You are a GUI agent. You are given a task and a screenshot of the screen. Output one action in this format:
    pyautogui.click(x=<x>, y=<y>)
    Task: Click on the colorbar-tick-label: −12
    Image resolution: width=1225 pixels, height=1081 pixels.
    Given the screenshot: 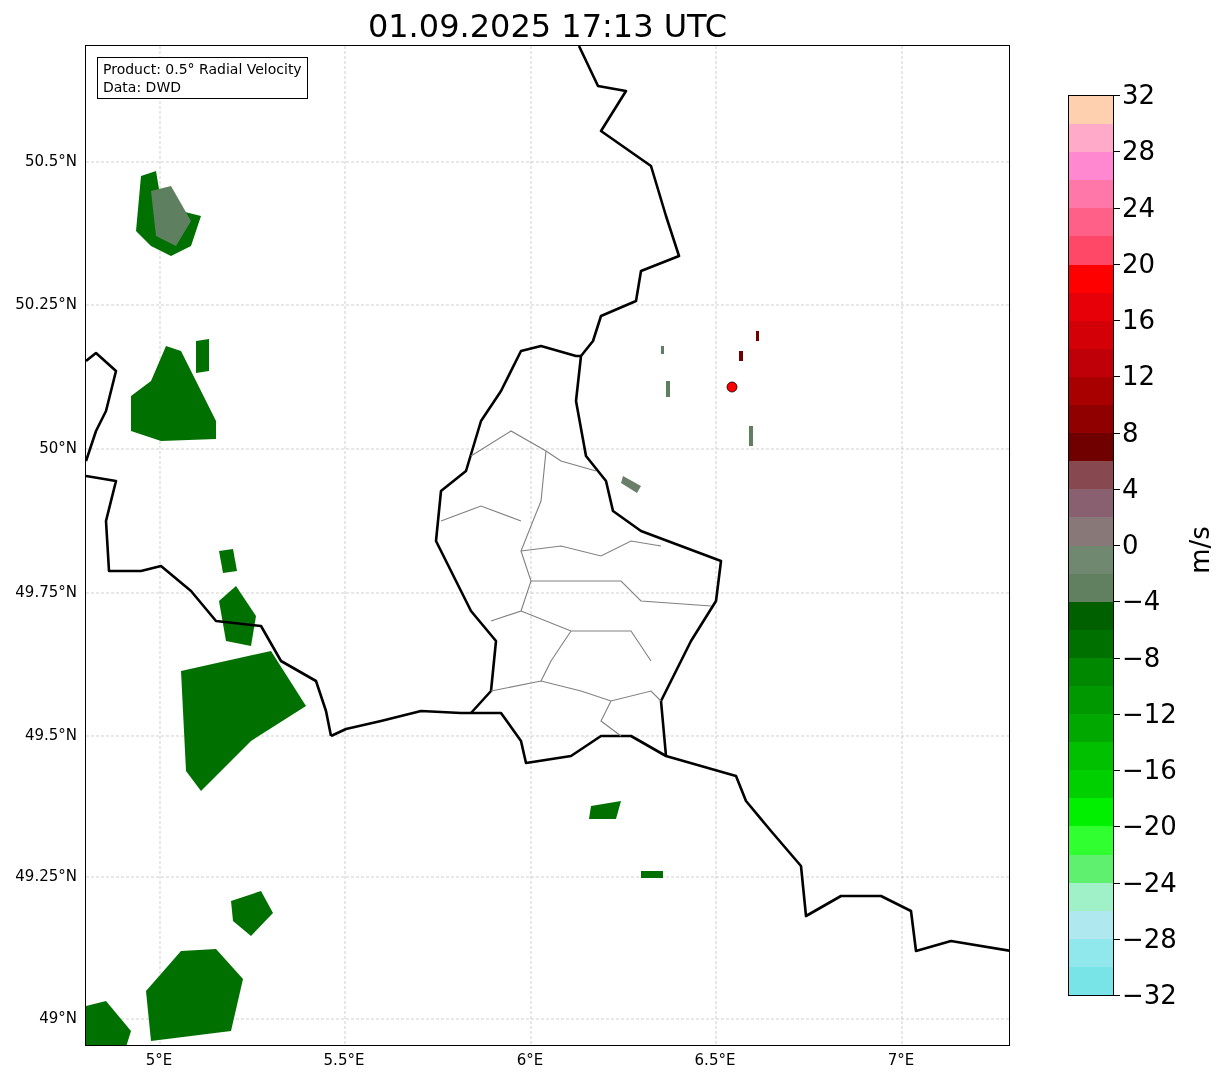 What is the action you would take?
    pyautogui.click(x=1149, y=713)
    